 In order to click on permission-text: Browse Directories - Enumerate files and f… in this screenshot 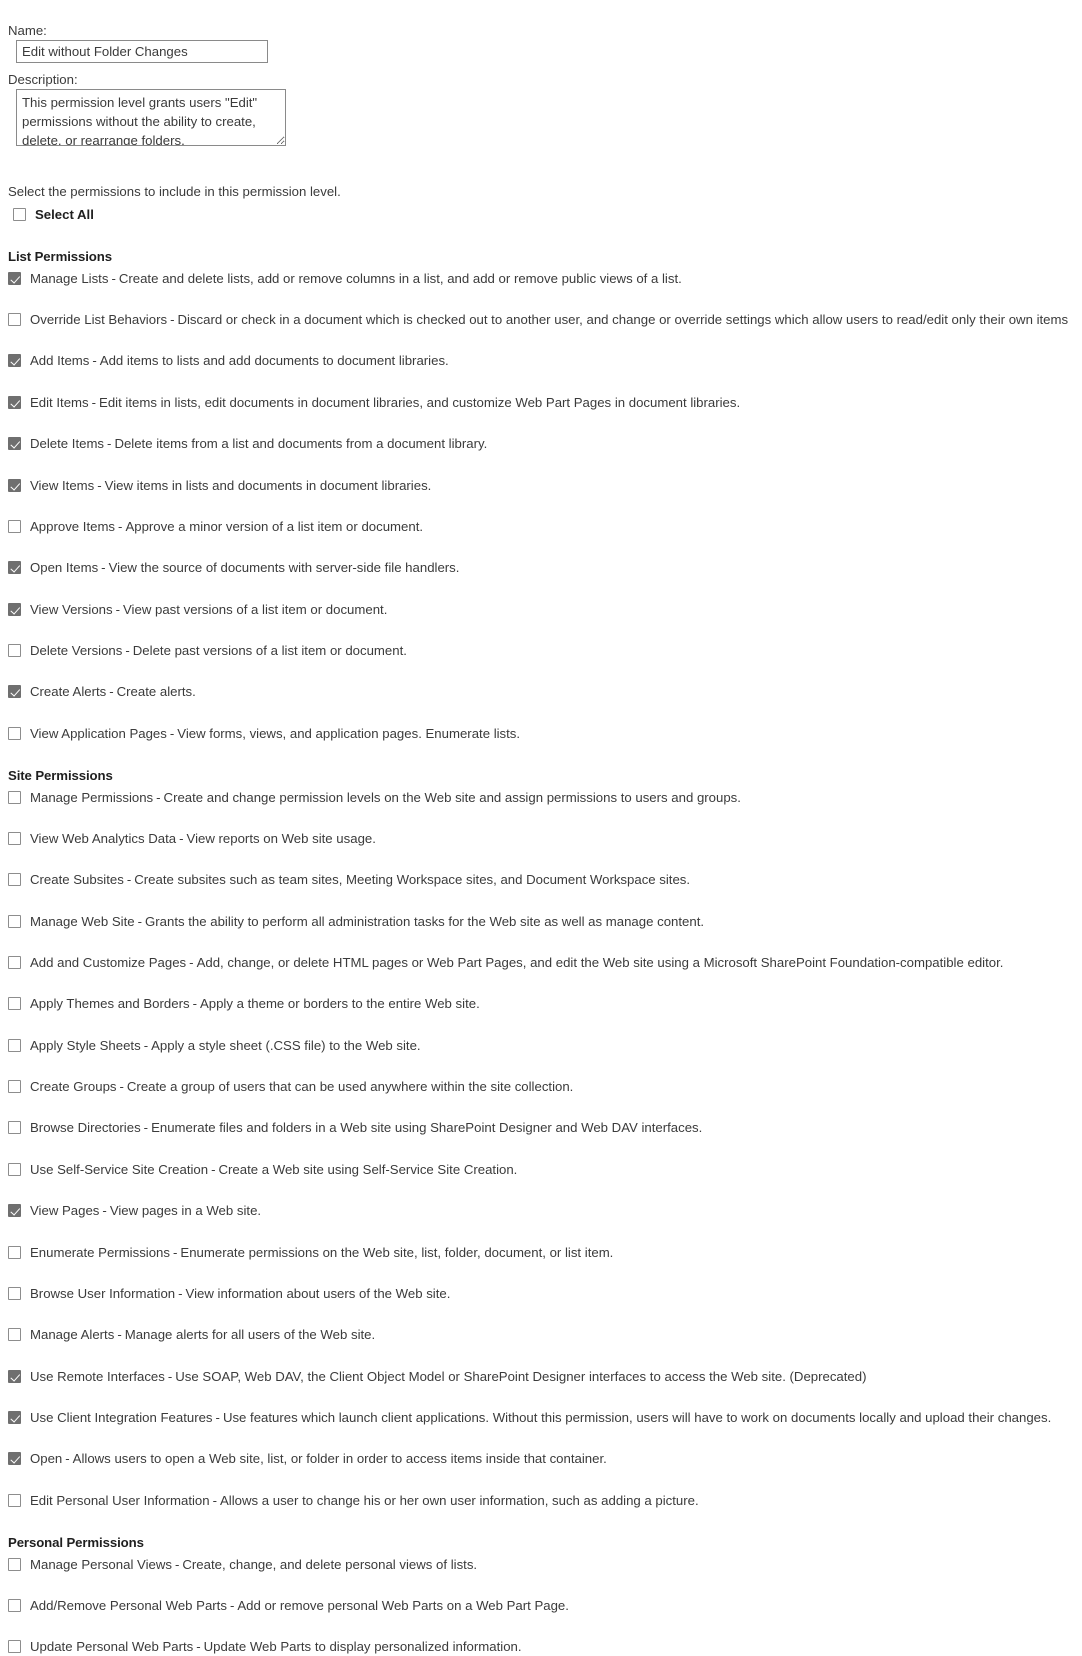, I will do `click(361, 1127)`.